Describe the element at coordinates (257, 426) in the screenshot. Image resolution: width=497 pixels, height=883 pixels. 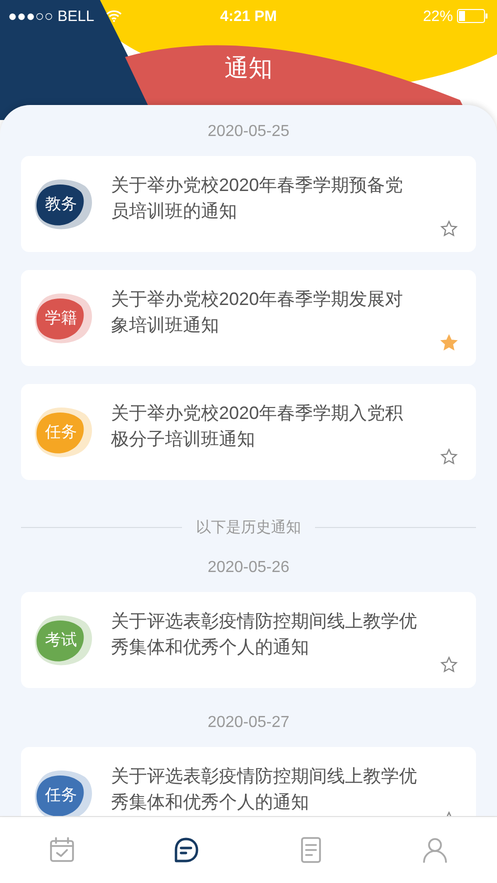
I see `notice-title: 关于举办党校2020年春季学期入党积极分子培训班通知` at that location.